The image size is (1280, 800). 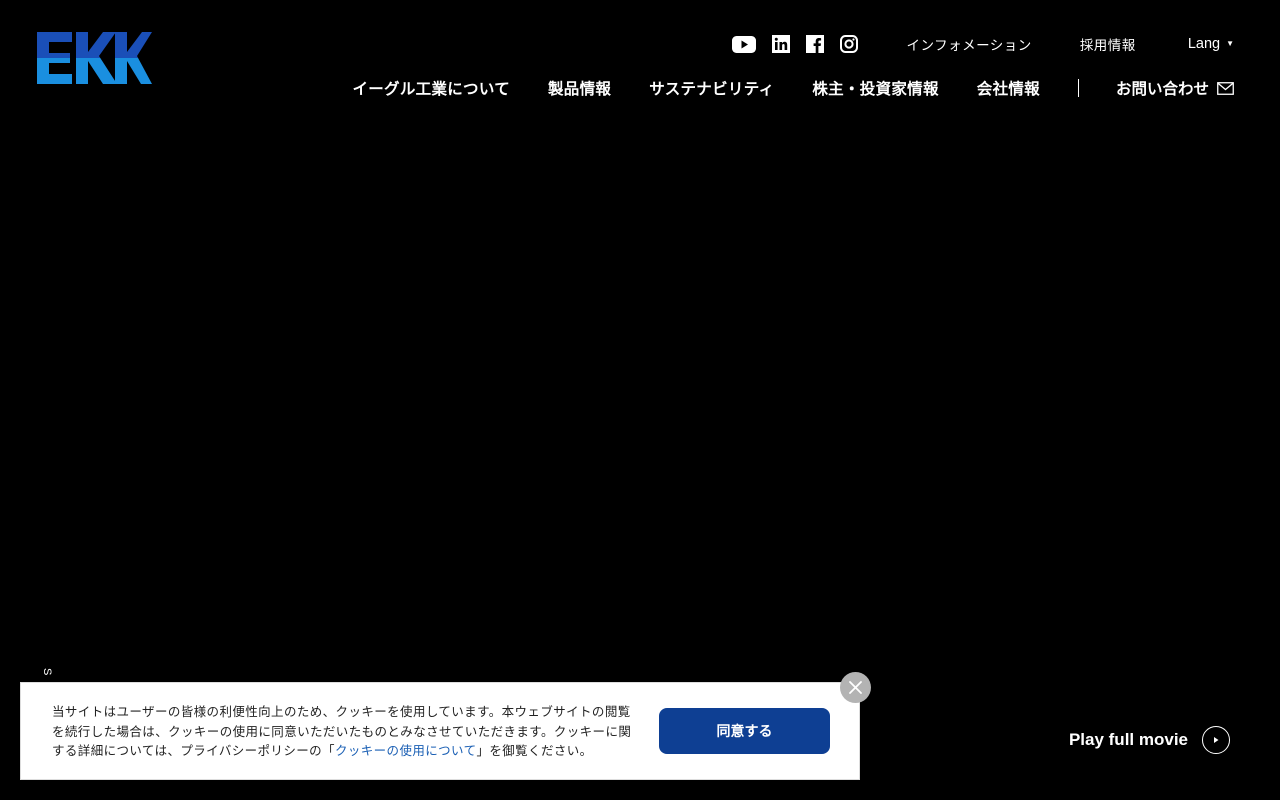 I want to click on scroll-indicator: S, so click(x=47, y=672).